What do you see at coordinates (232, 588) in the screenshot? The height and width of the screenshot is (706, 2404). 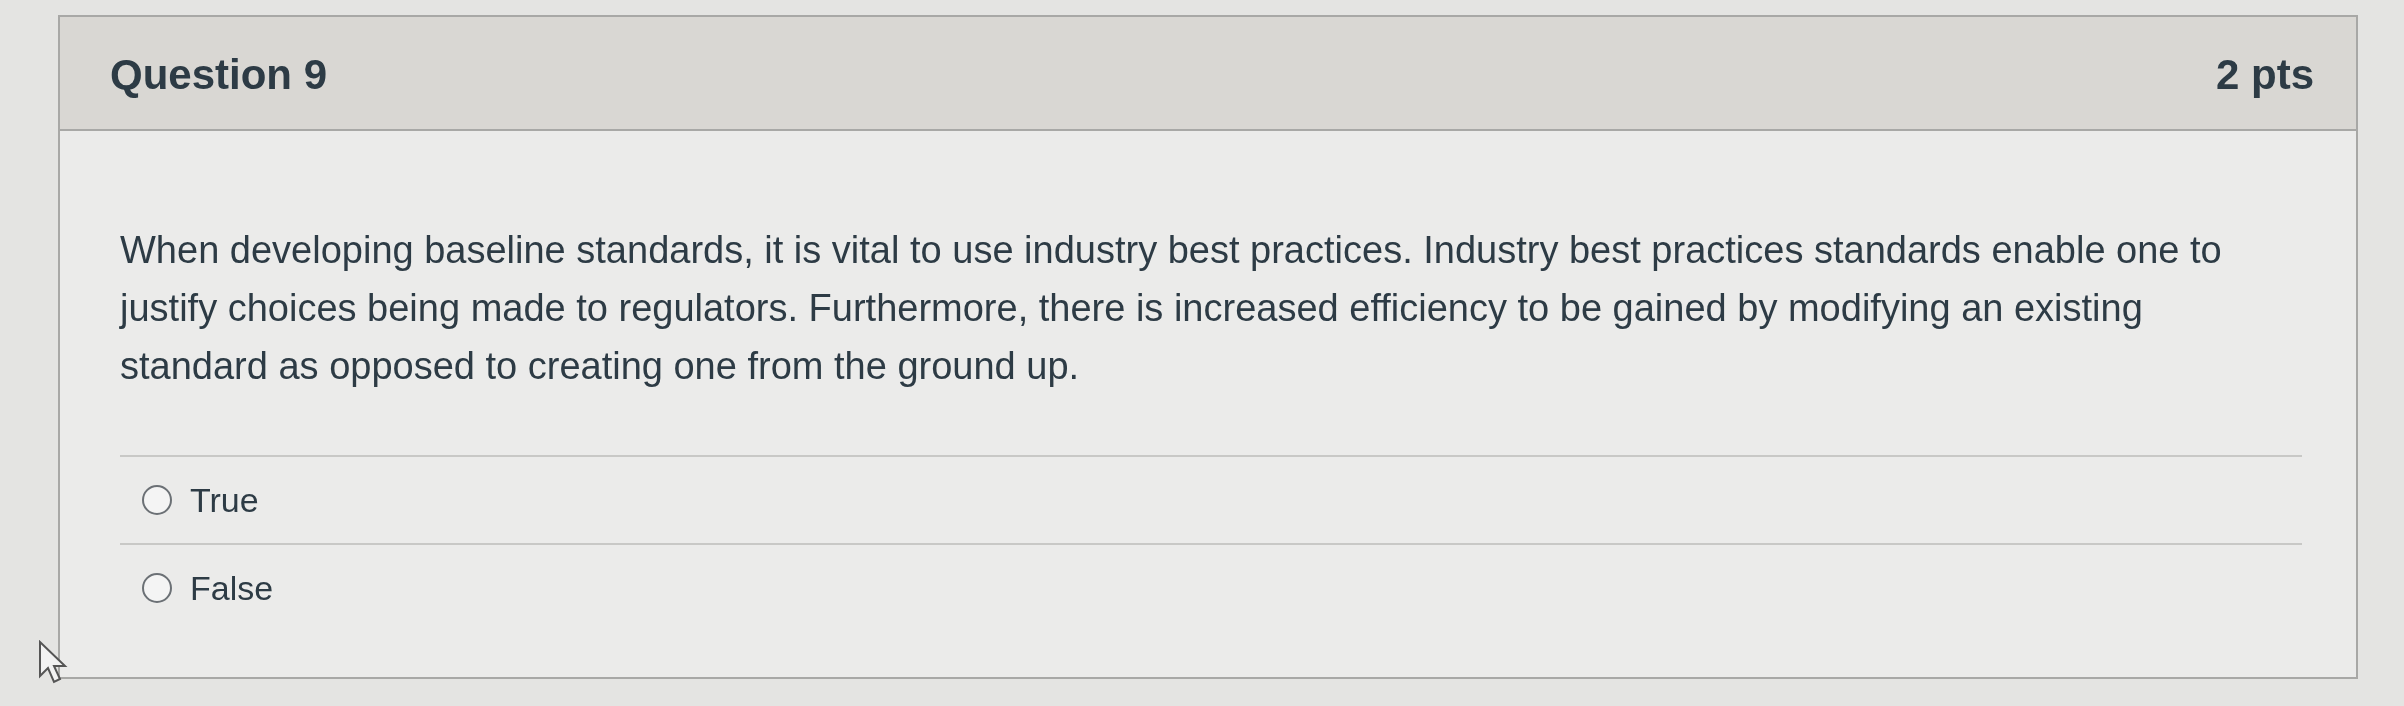 I see `option-label: False` at bounding box center [232, 588].